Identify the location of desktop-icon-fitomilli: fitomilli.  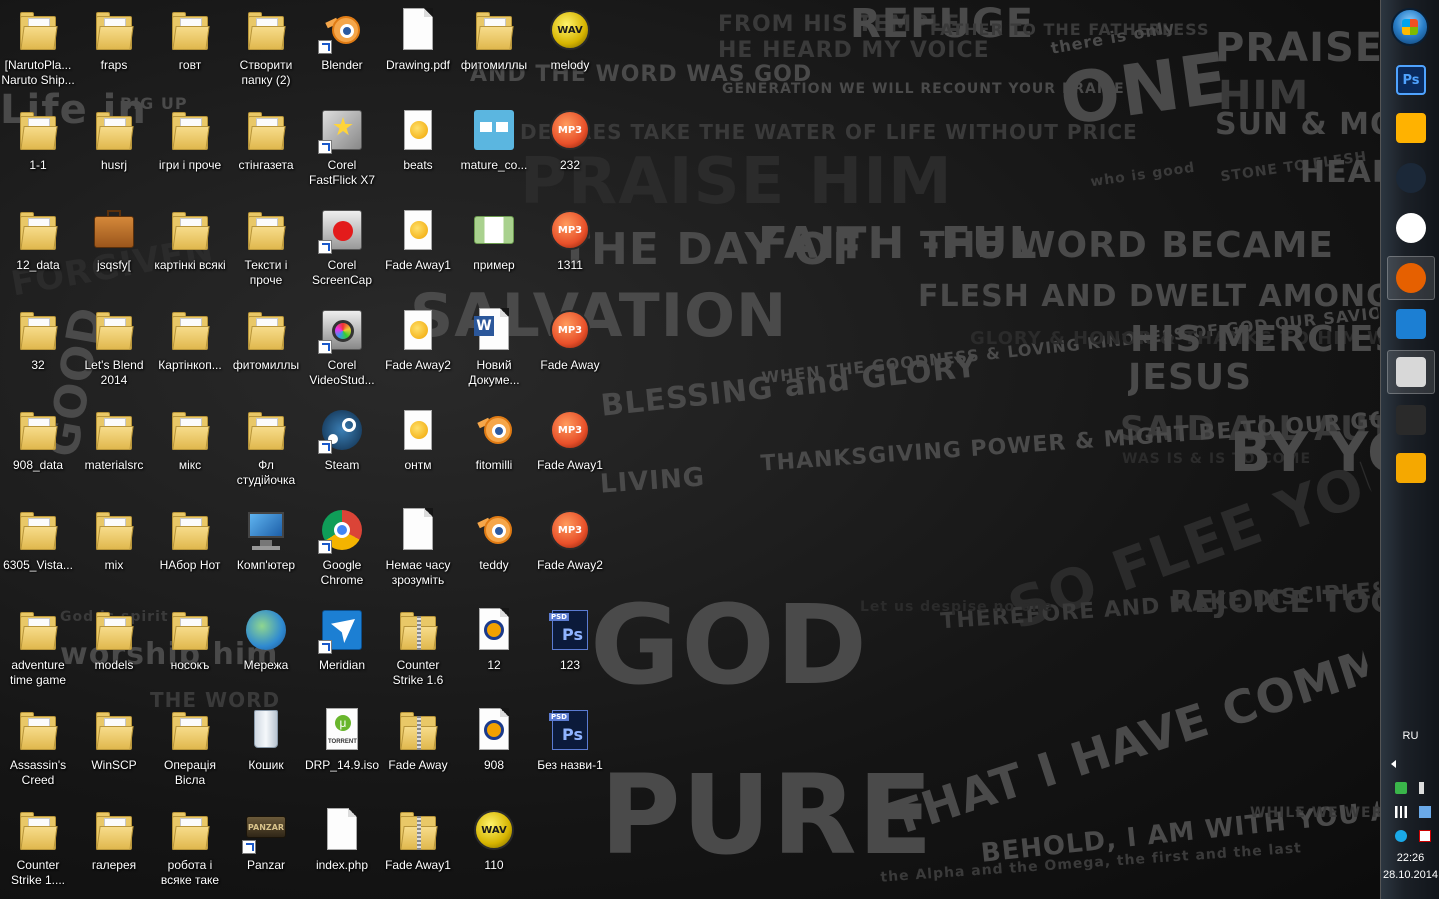
(494, 448).